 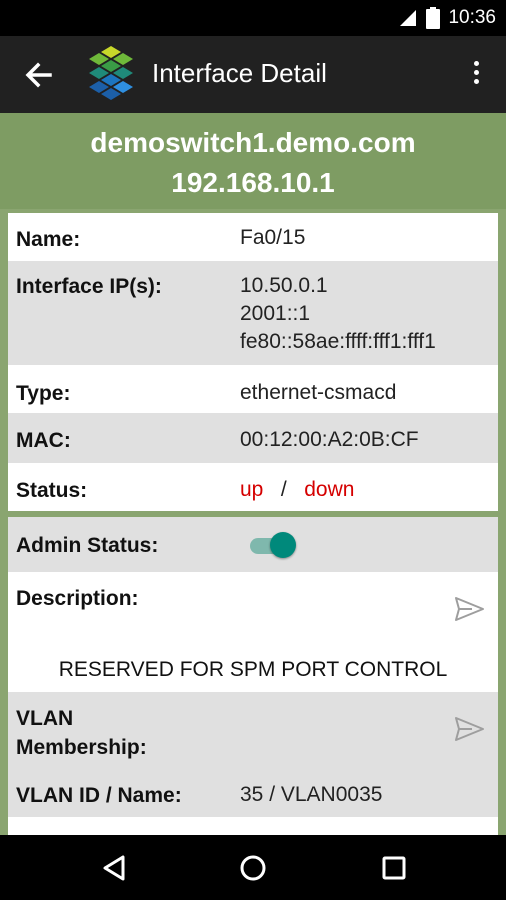 What do you see at coordinates (253, 182) in the screenshot?
I see `device-ip: 192.168.10.1` at bounding box center [253, 182].